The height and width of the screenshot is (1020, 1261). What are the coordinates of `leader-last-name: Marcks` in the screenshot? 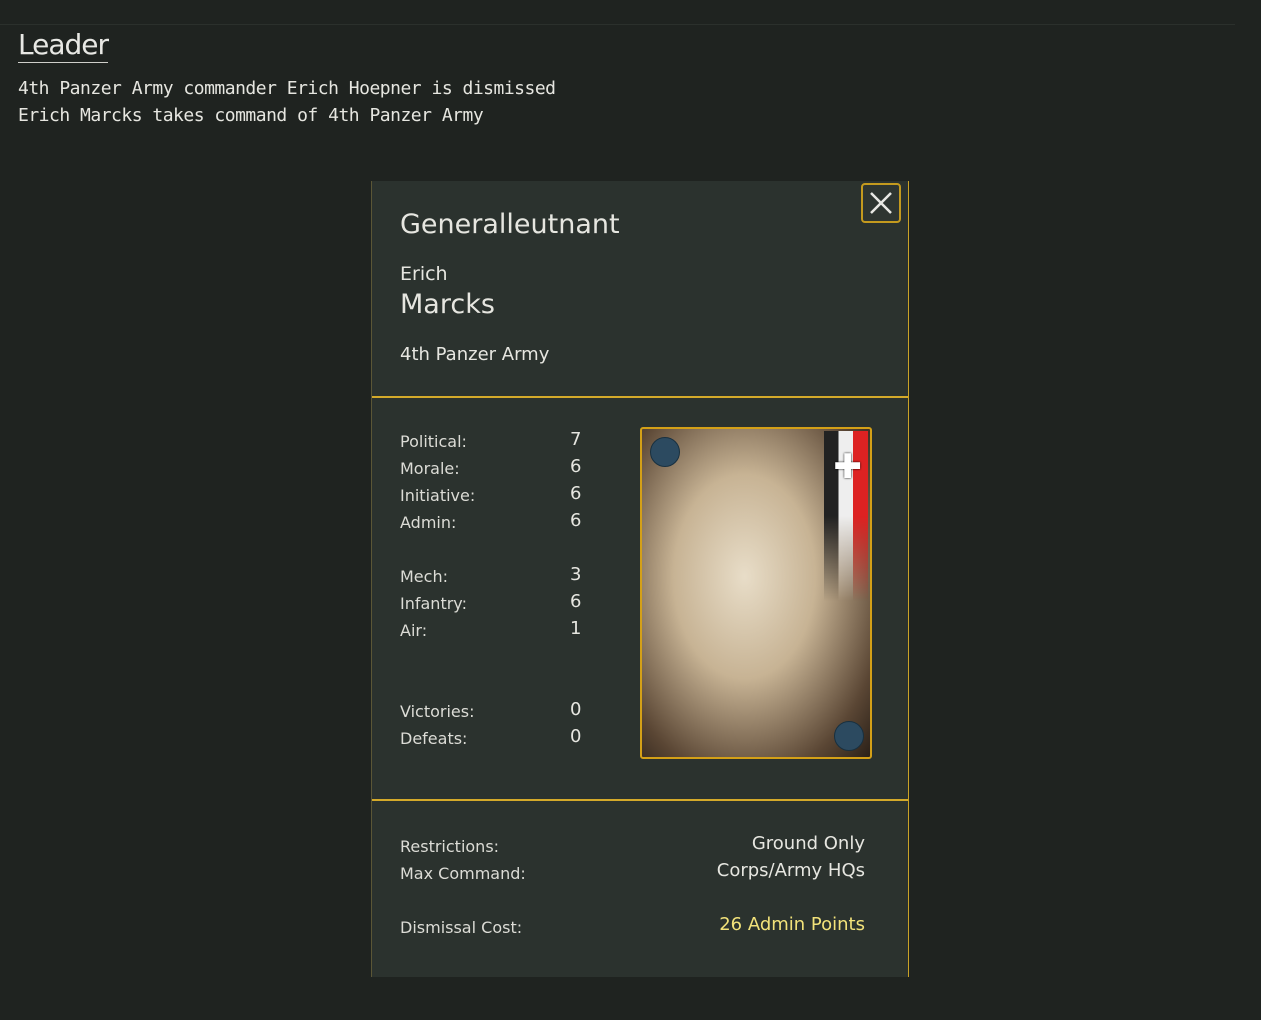 It's located at (447, 304).